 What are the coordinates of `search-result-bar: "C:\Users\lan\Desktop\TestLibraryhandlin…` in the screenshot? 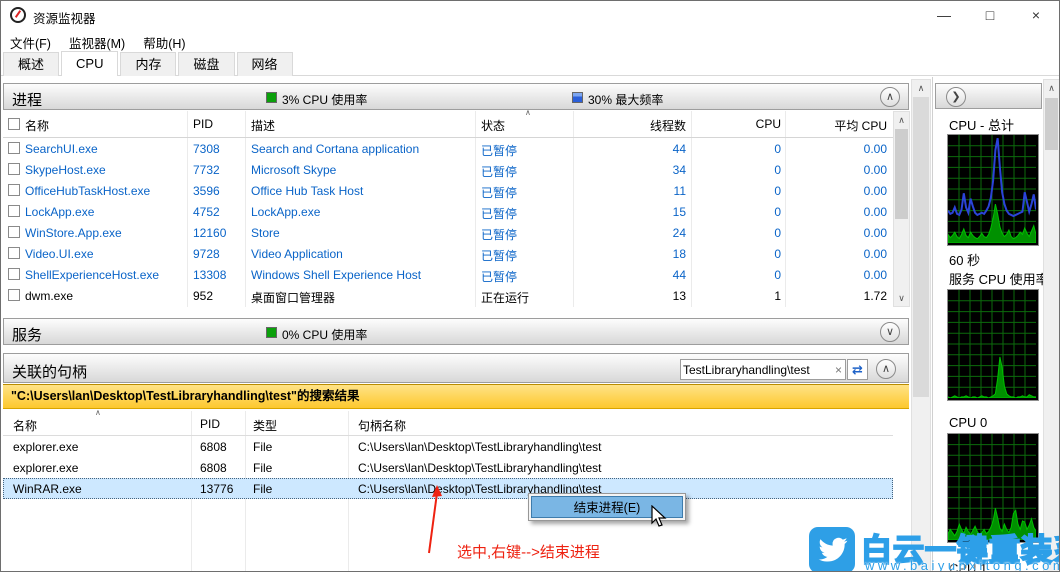 It's located at (456, 396).